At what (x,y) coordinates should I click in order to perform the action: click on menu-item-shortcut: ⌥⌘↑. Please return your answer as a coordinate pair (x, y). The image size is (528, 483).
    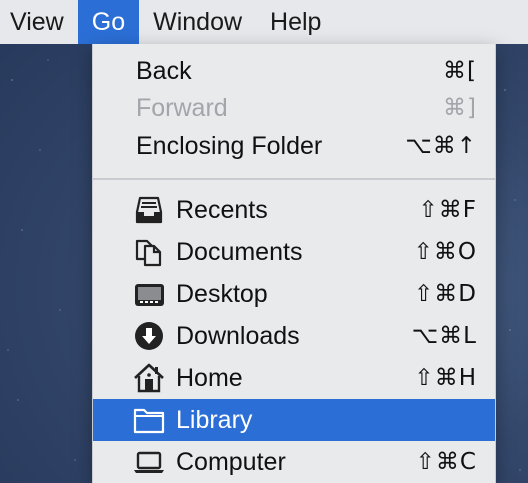
    Looking at the image, I should click on (441, 146).